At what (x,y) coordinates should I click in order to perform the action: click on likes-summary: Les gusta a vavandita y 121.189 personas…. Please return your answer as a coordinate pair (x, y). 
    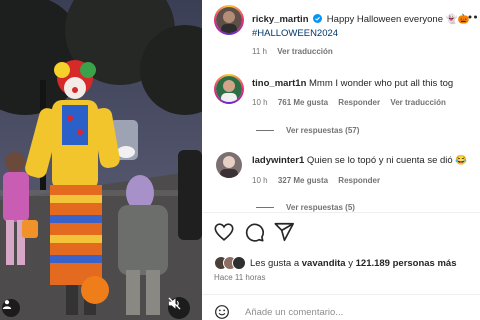
    Looking at the image, I should click on (335, 263).